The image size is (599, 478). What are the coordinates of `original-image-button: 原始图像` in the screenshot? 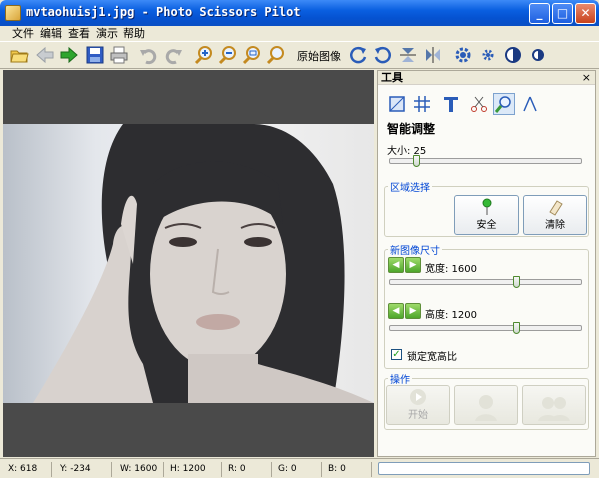 It's located at (319, 56).